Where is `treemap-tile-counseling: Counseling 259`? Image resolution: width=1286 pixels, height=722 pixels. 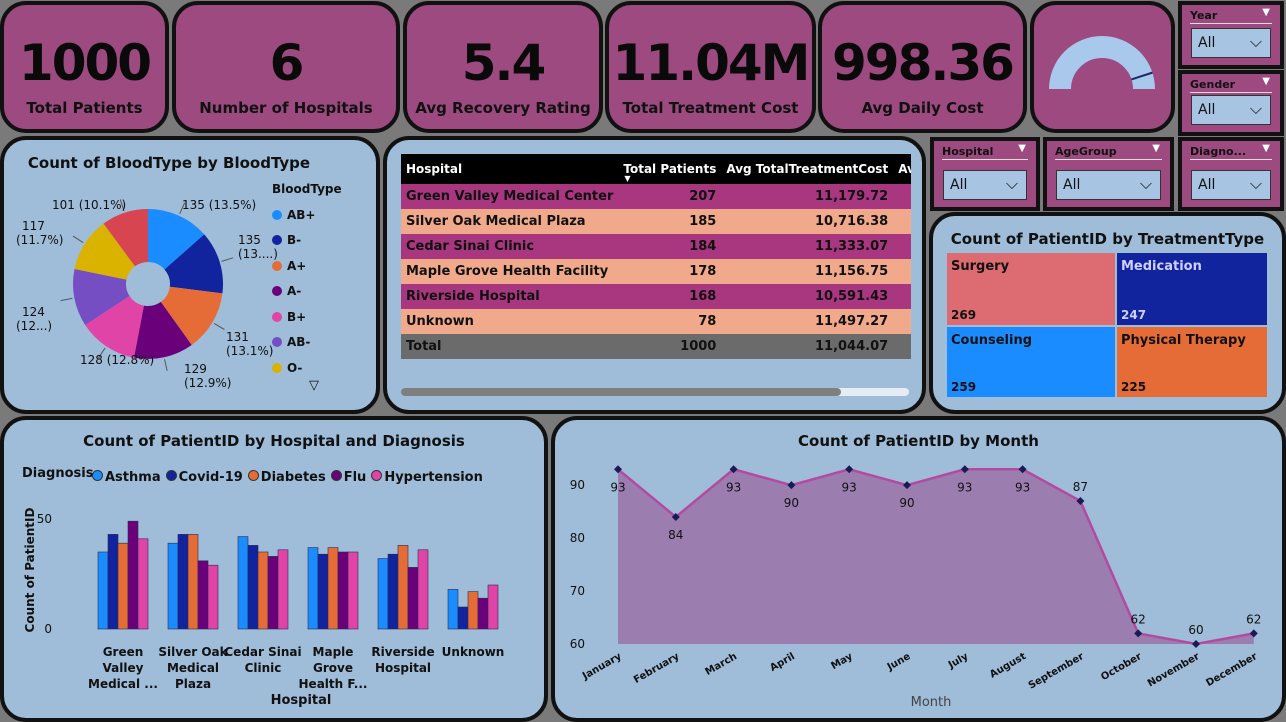
treemap-tile-counseling: Counseling 259 is located at coordinates (1031, 362).